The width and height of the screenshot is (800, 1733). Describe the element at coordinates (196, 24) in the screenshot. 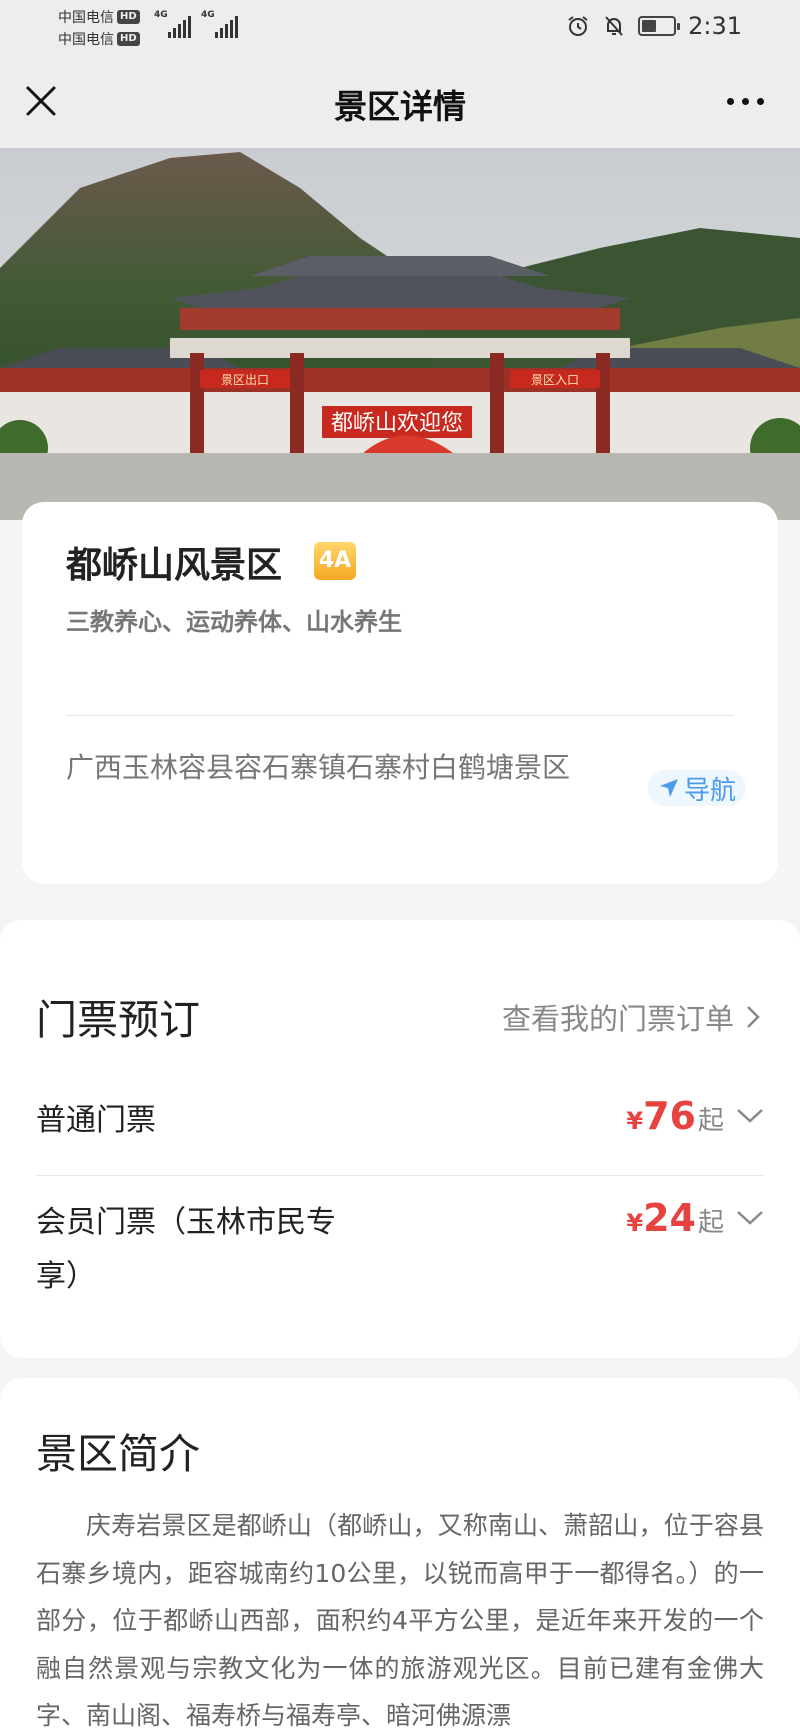

I see `signal-indicators: 4G 4G` at that location.